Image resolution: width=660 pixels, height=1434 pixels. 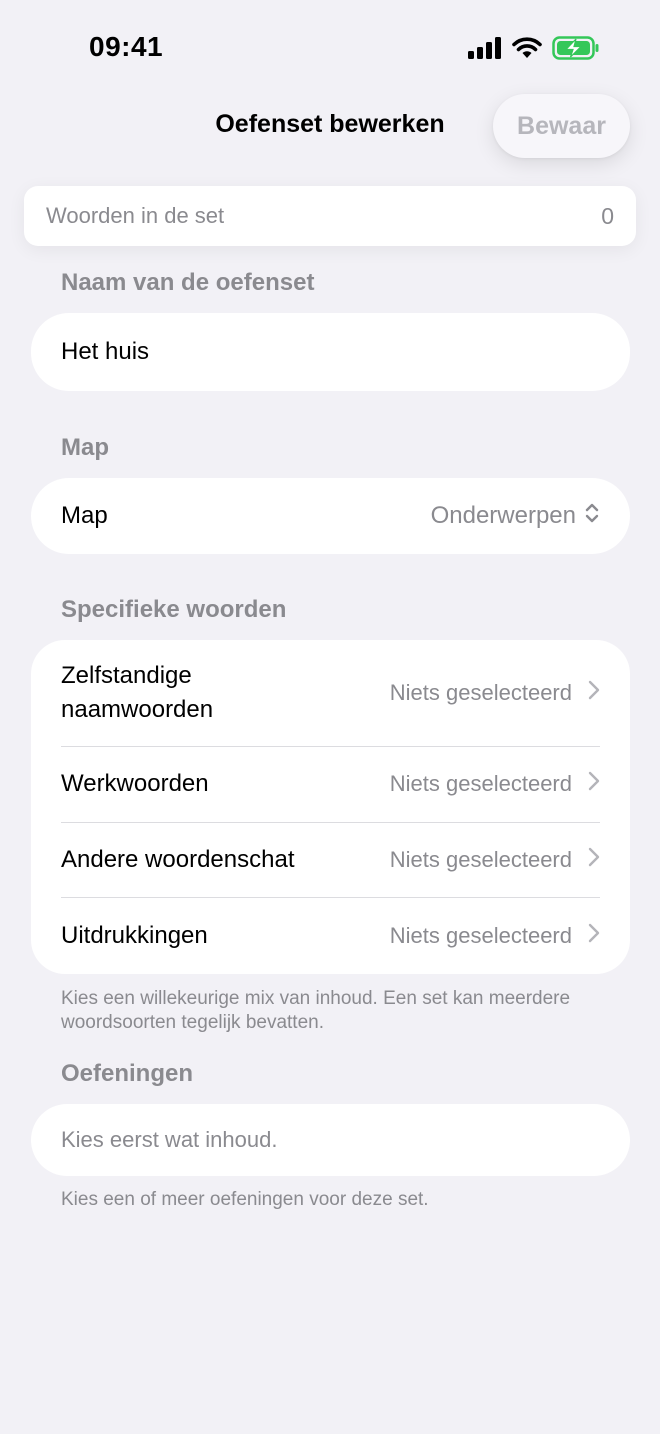 I want to click on map-row-label: Map, so click(x=84, y=515).